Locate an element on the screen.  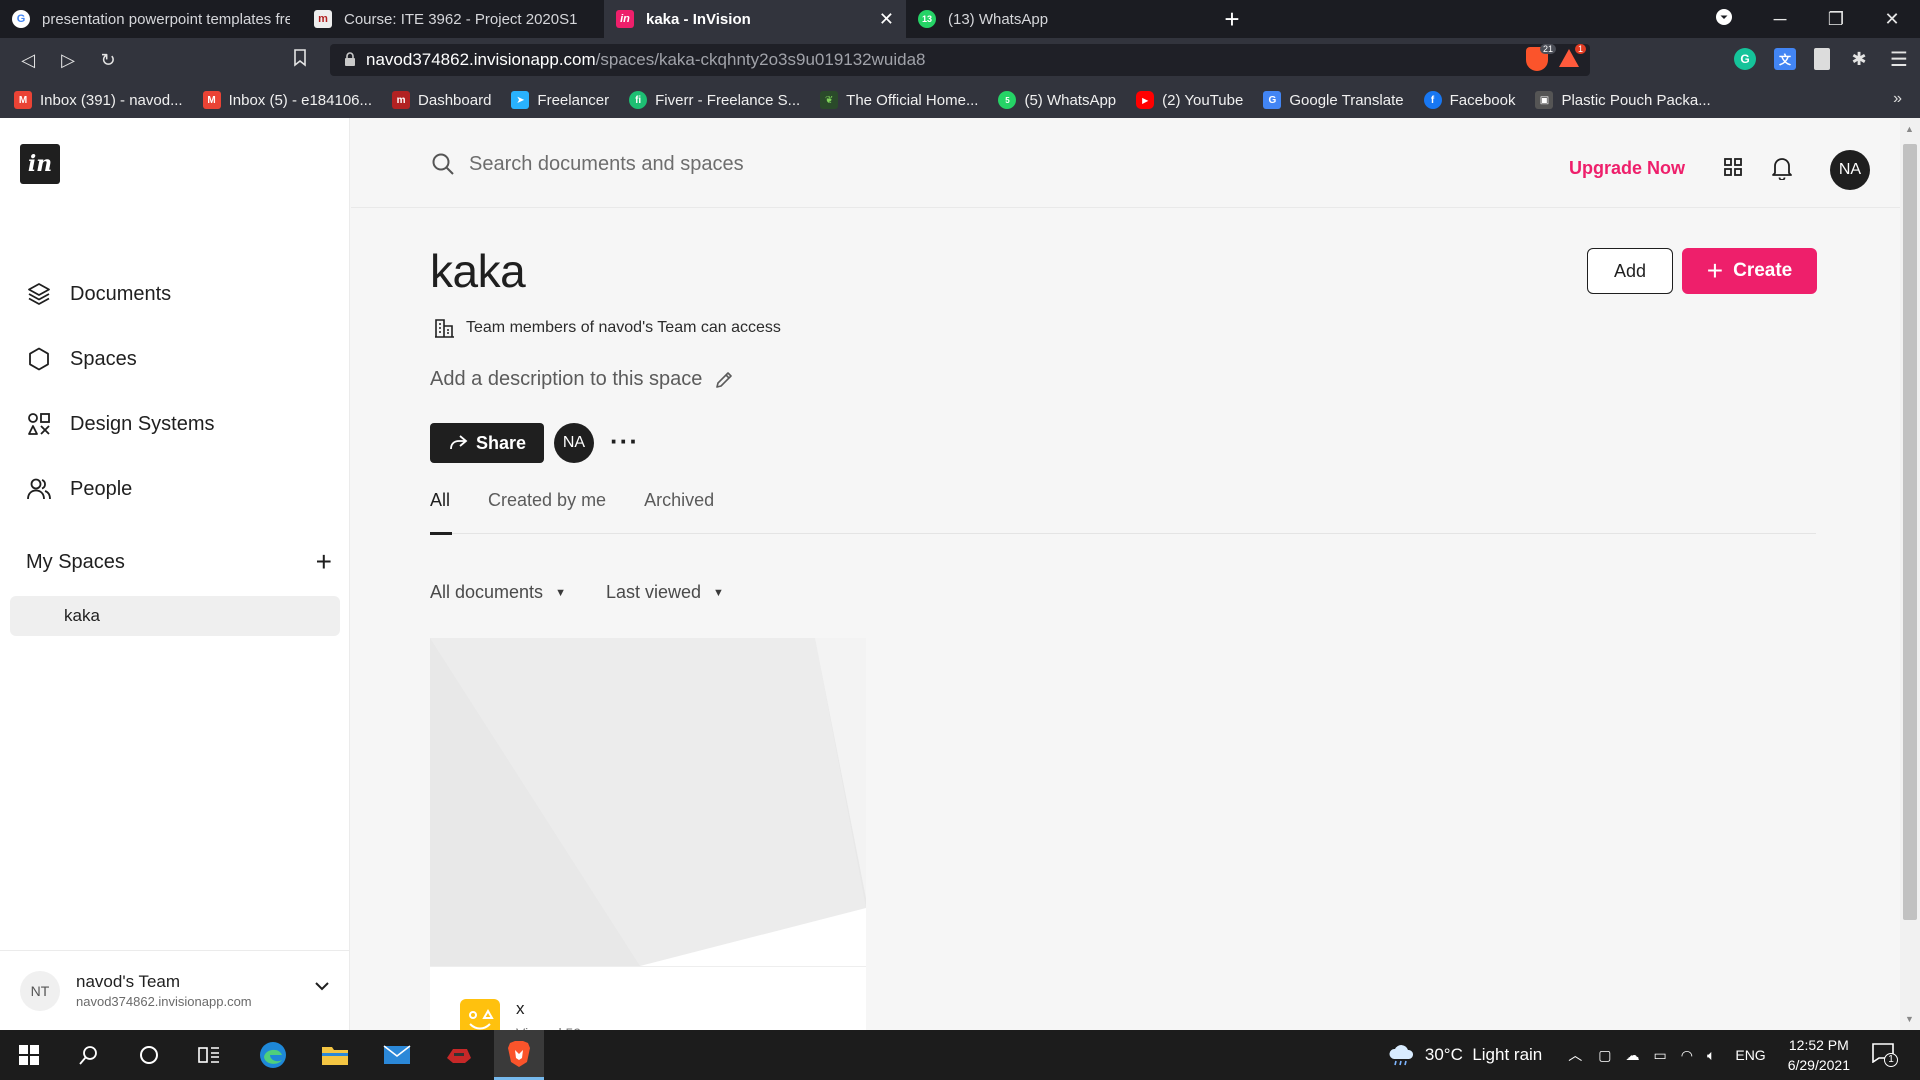
brave-browser-icon is located at coordinates (519, 1055).